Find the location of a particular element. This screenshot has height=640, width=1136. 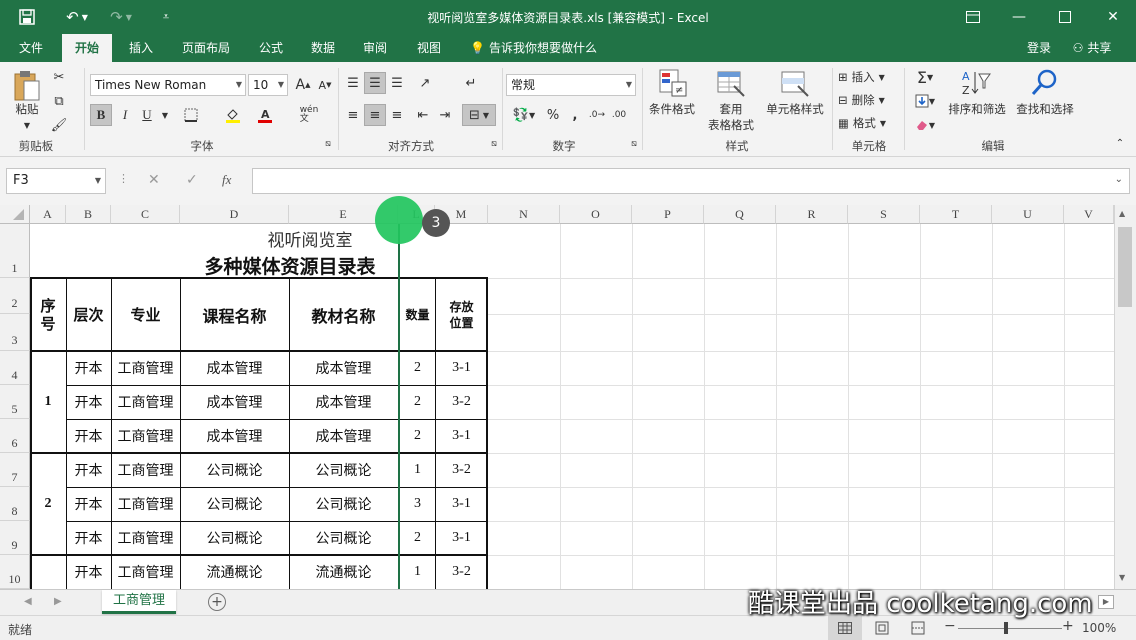

insert-cells-button: ⊞ 插入 ▼ is located at coordinates (861, 77).